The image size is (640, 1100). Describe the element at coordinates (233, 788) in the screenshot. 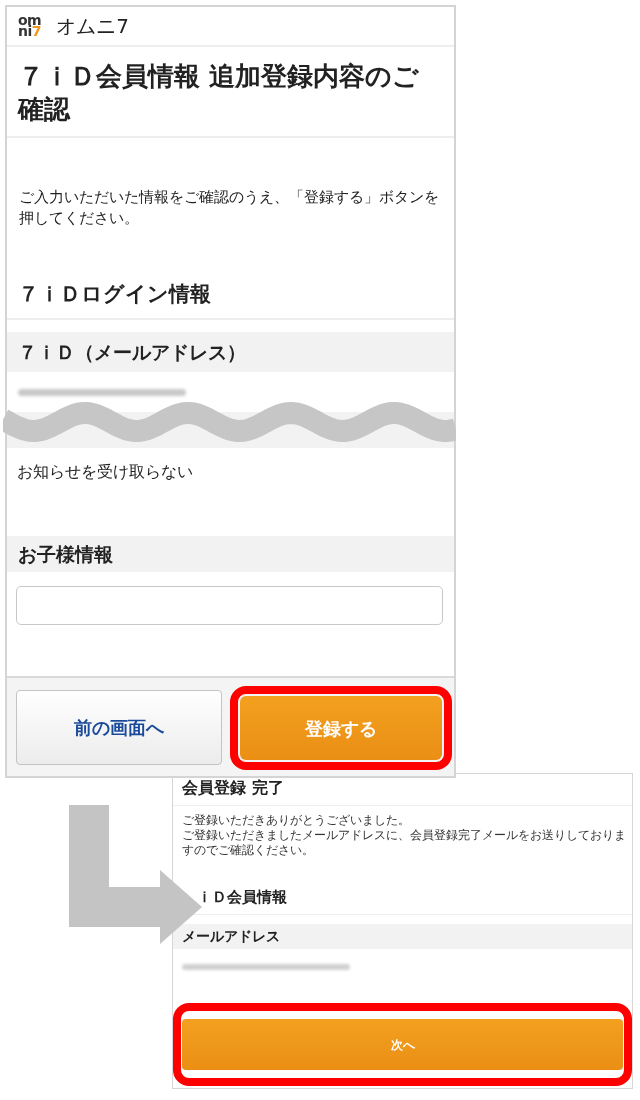

I see `page-title: 会員登録 完了` at that location.